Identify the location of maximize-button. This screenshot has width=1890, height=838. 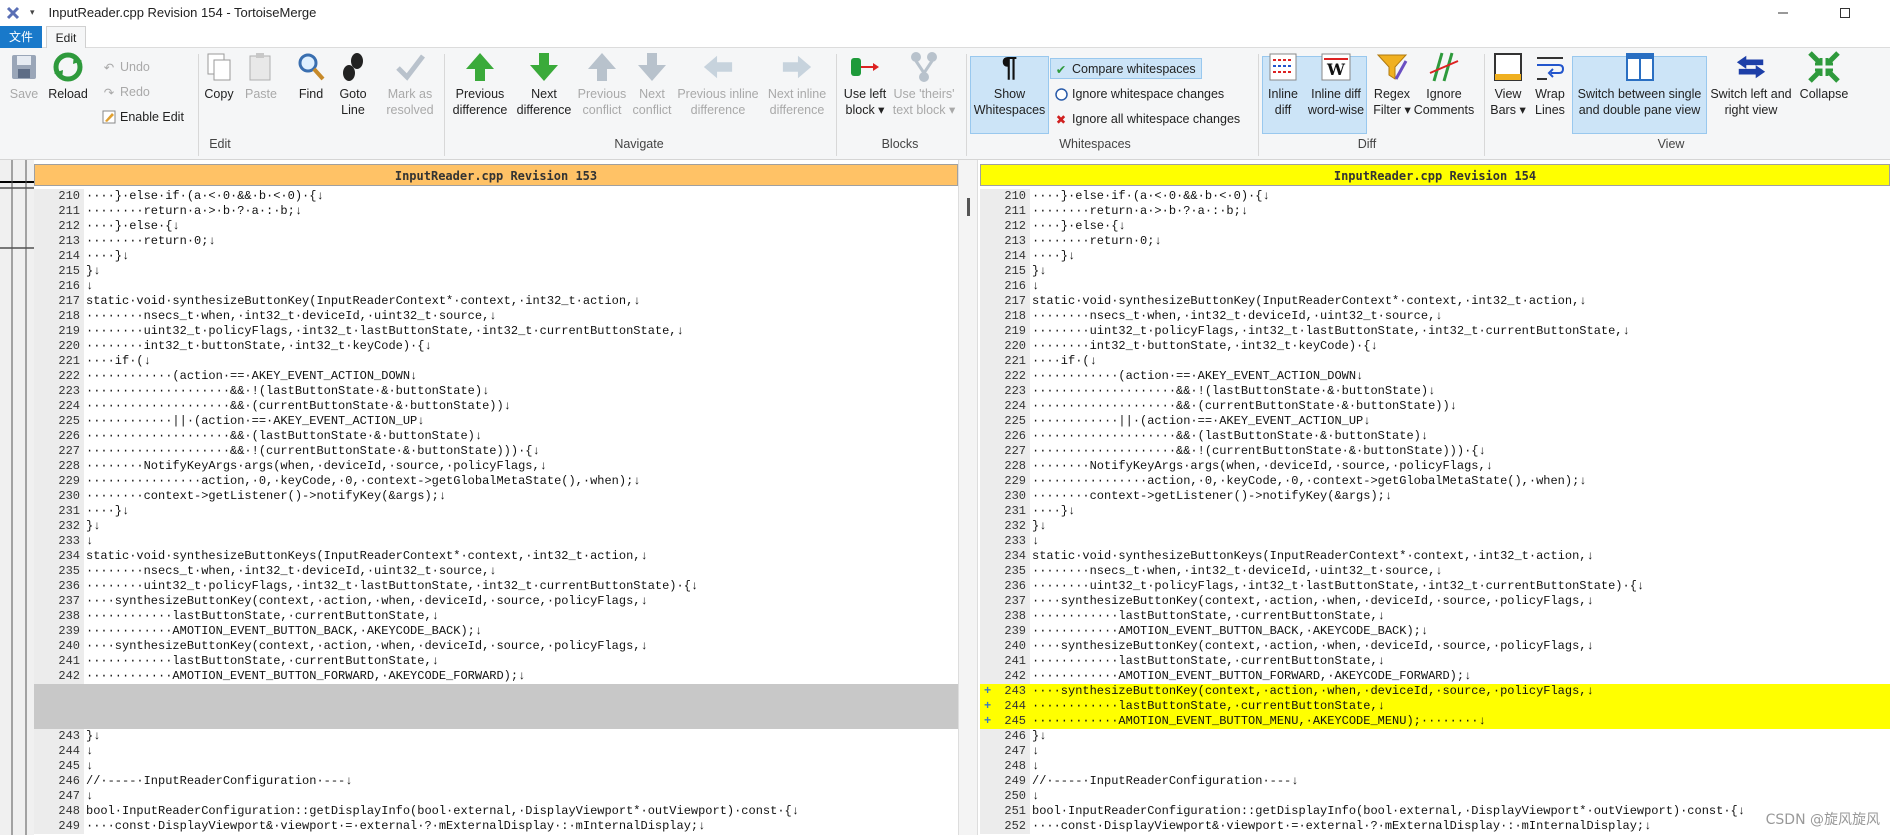
(1845, 12).